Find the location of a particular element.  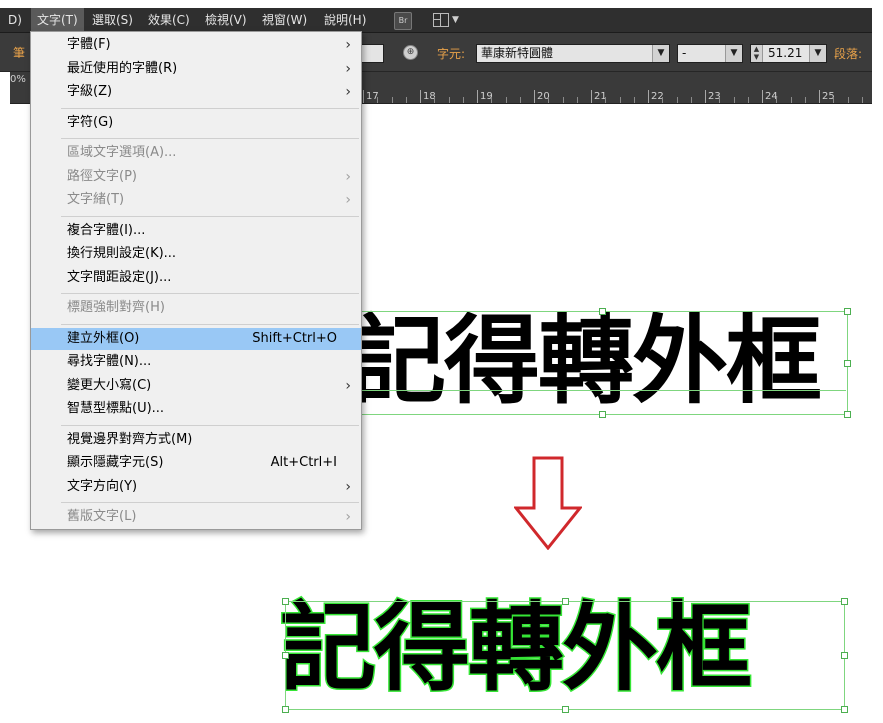

menu-item: 字符(G) is located at coordinates (196, 123).